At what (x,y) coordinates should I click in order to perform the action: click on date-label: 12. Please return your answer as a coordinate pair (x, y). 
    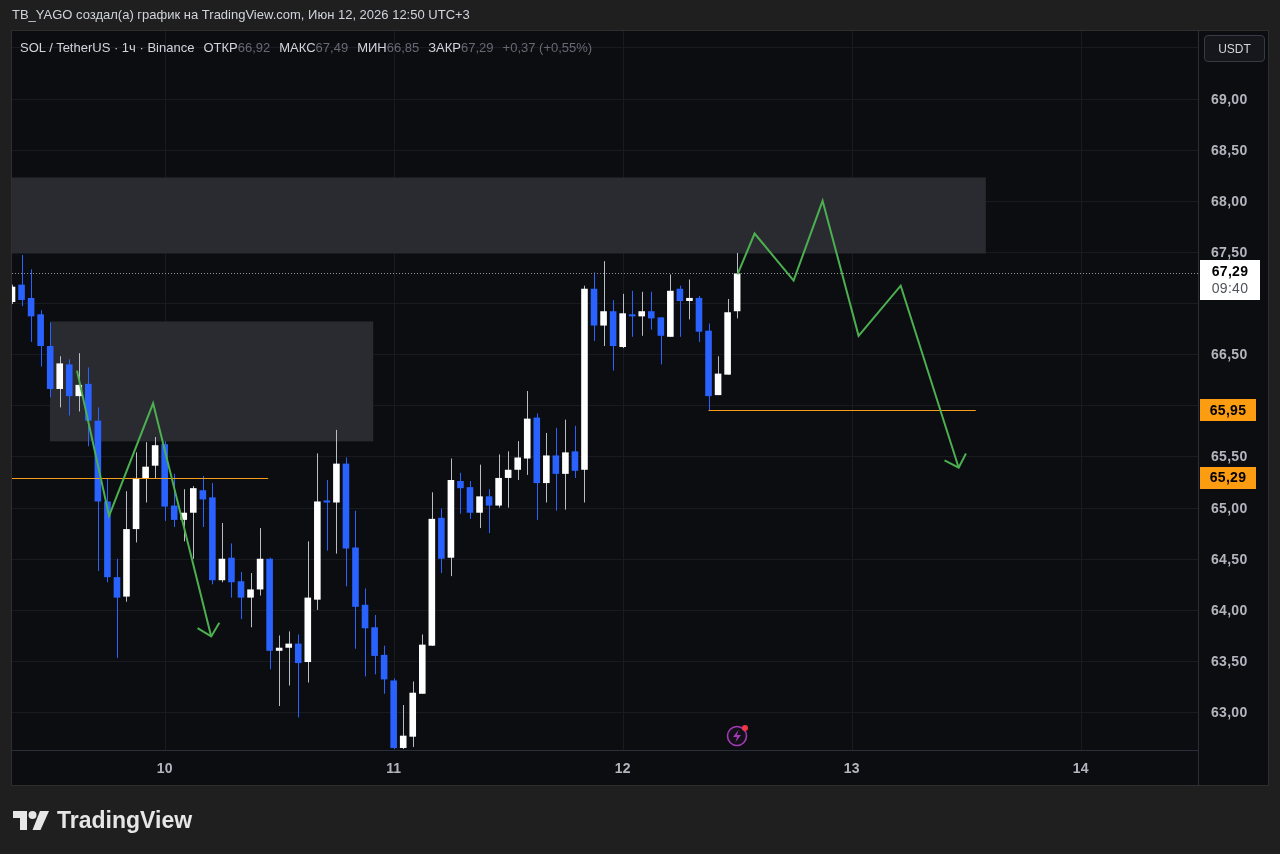
    Looking at the image, I should click on (622, 768).